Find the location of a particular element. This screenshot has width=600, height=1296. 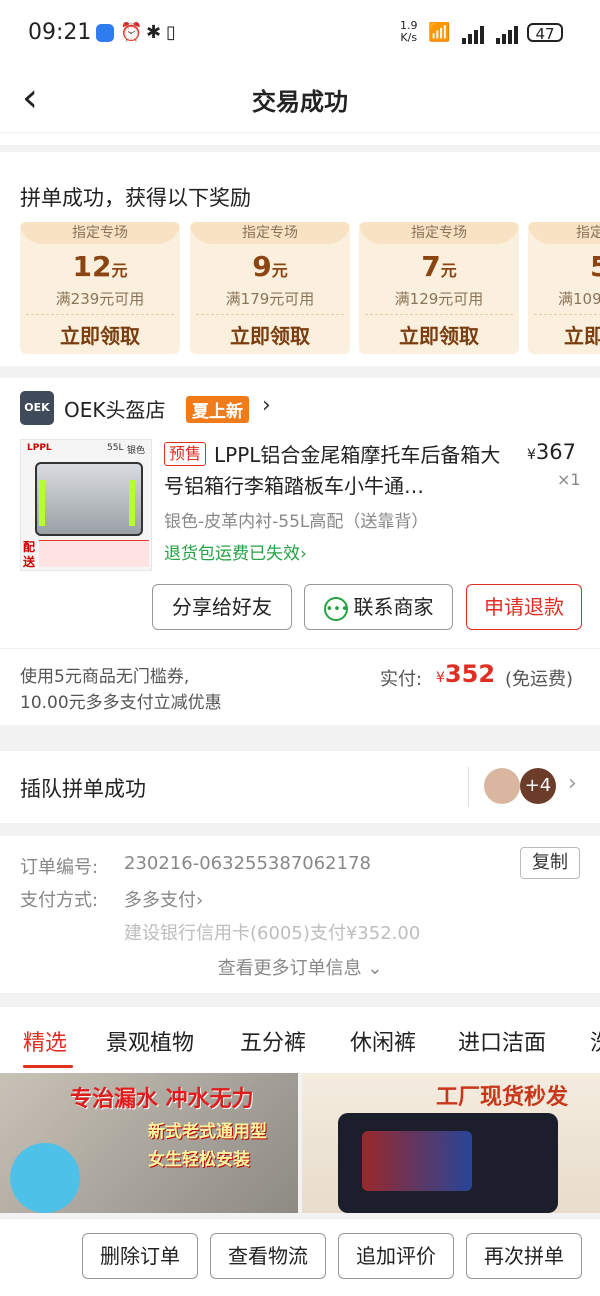

banner-subline: 女生轻松安装 is located at coordinates (199, 1160).